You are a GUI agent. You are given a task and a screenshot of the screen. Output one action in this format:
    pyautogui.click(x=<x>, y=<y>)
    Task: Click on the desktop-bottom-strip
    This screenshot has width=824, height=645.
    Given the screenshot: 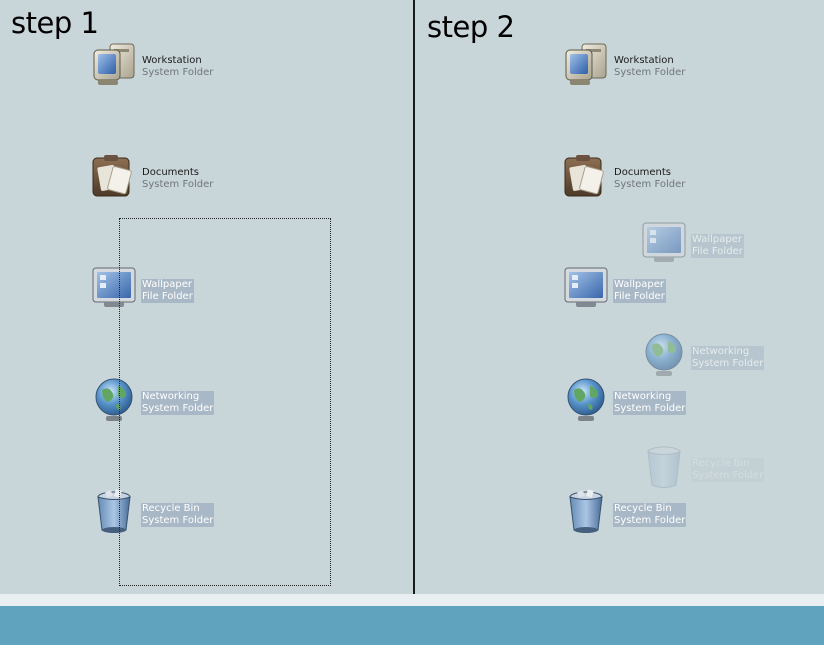 What is the action you would take?
    pyautogui.click(x=412, y=600)
    